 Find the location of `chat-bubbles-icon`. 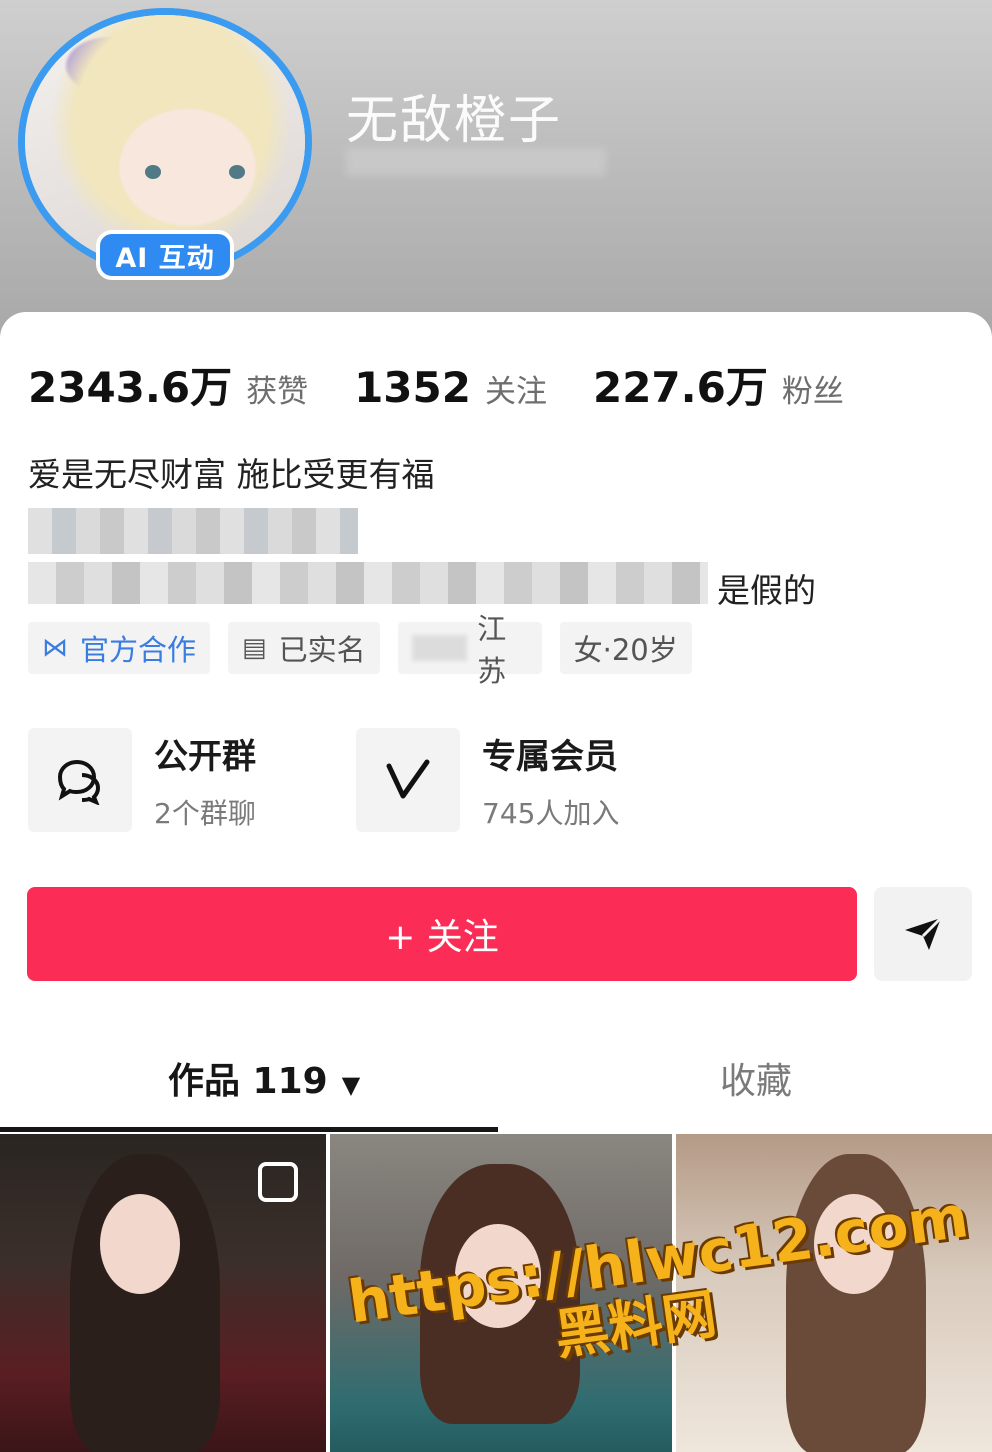

chat-bubbles-icon is located at coordinates (80, 780).